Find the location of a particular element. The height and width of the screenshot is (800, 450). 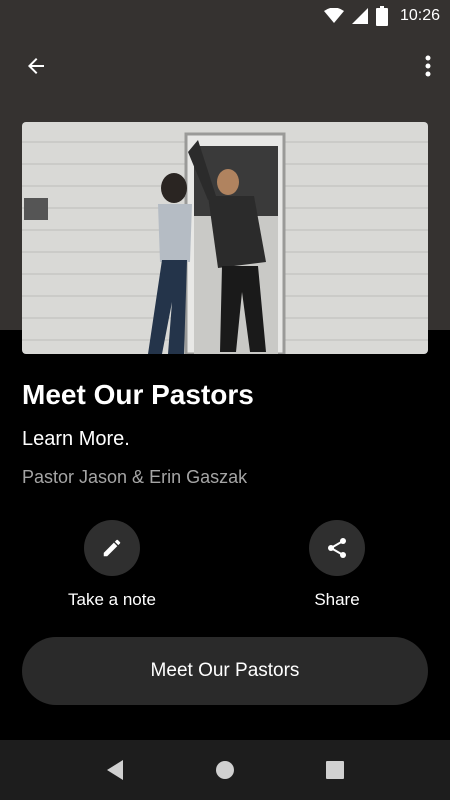

system-nav-bar is located at coordinates (225, 770).